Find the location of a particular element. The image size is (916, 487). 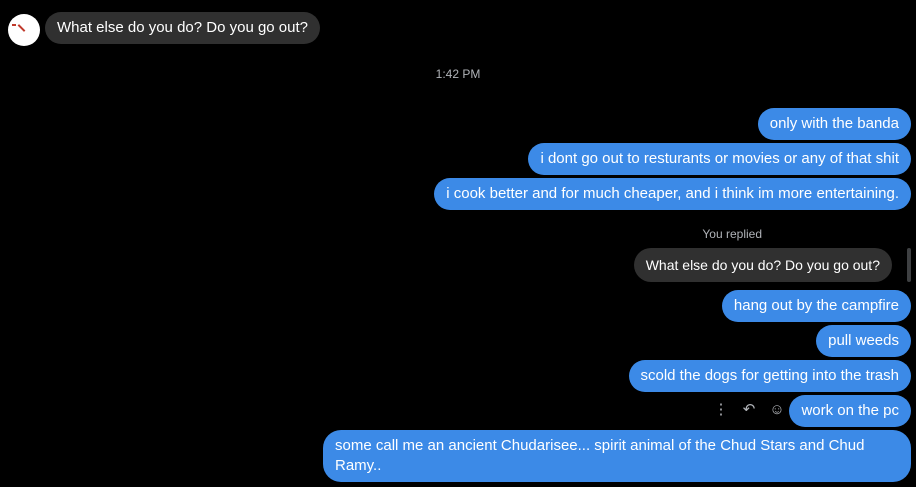

avatar-mark-small is located at coordinates (14, 25).